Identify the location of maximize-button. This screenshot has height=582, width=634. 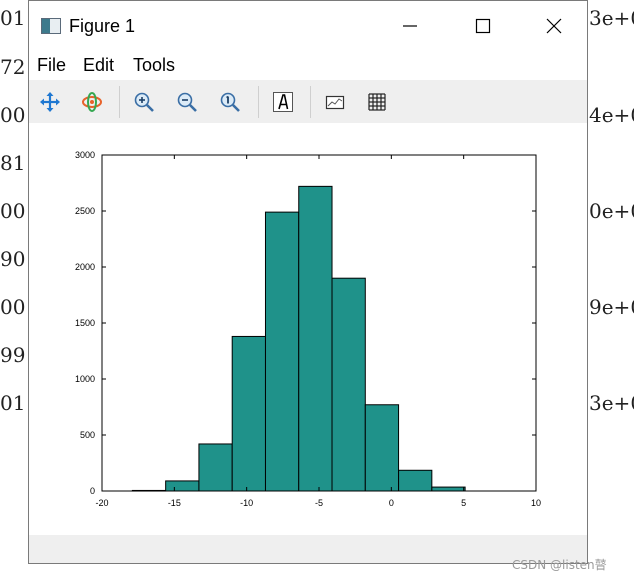
(483, 26).